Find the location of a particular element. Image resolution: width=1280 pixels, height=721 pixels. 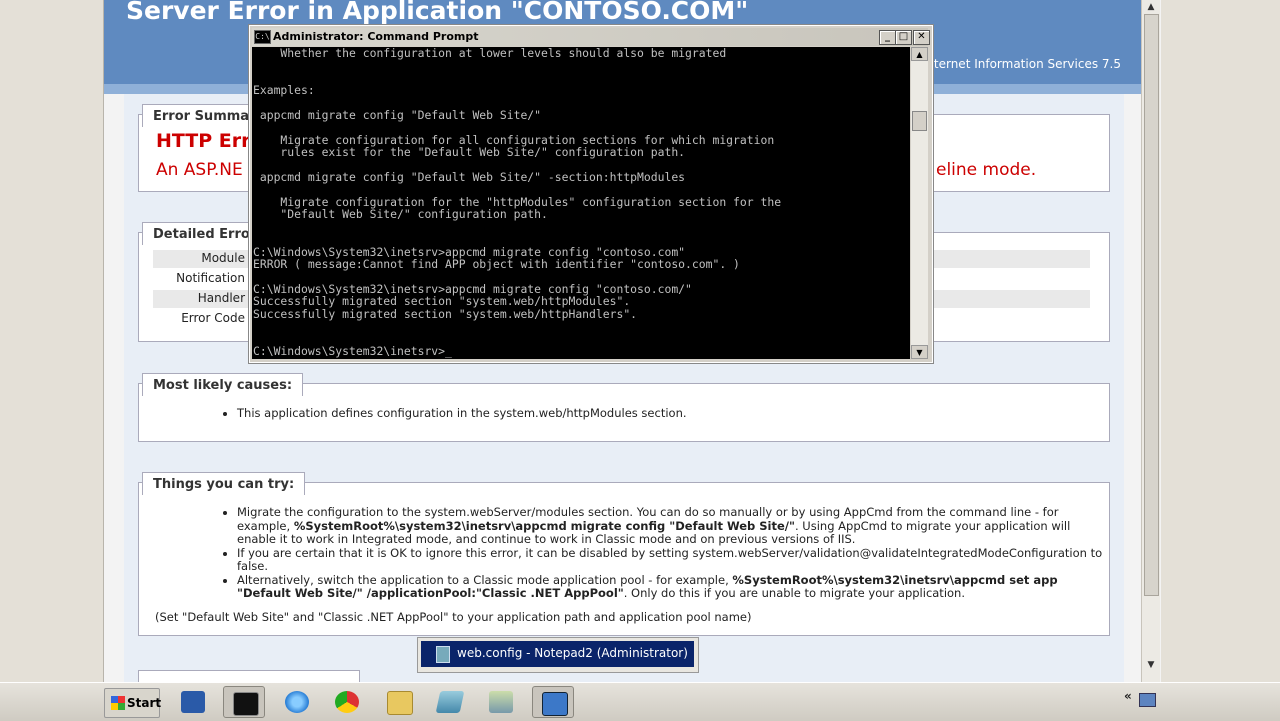

app-icon is located at coordinates (450, 702).